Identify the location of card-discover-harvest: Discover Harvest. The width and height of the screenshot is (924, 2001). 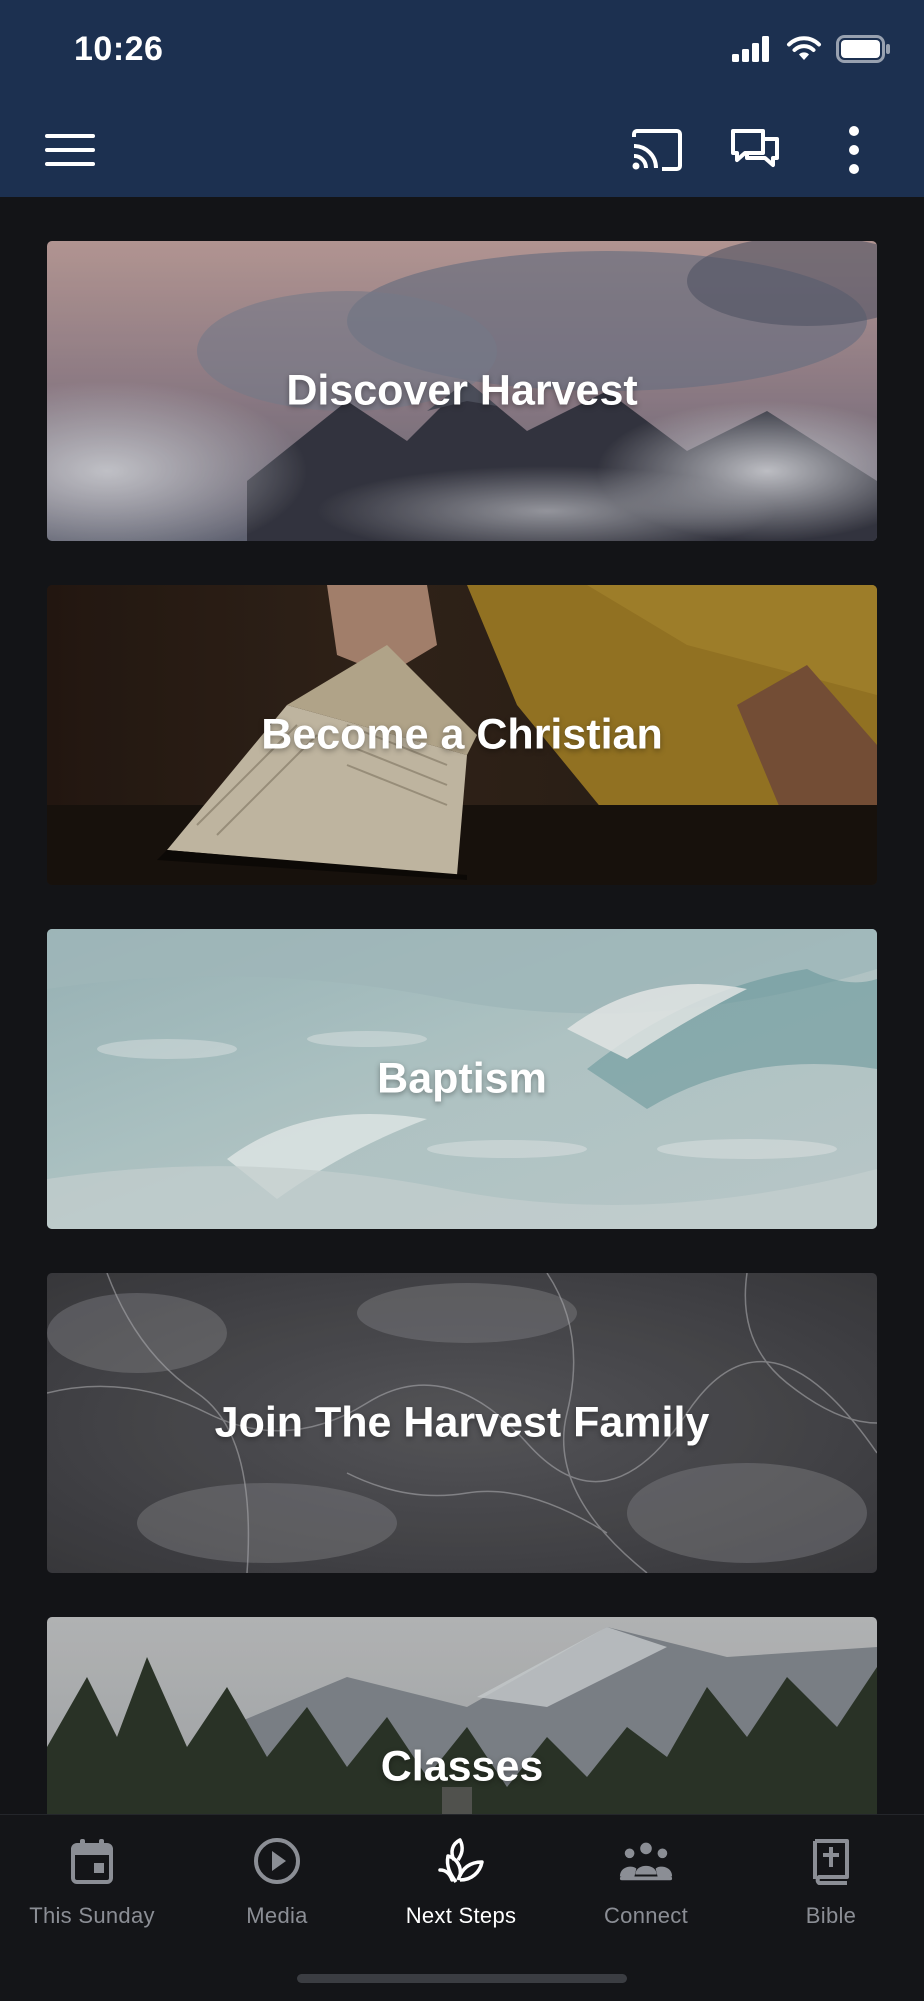
(462, 391).